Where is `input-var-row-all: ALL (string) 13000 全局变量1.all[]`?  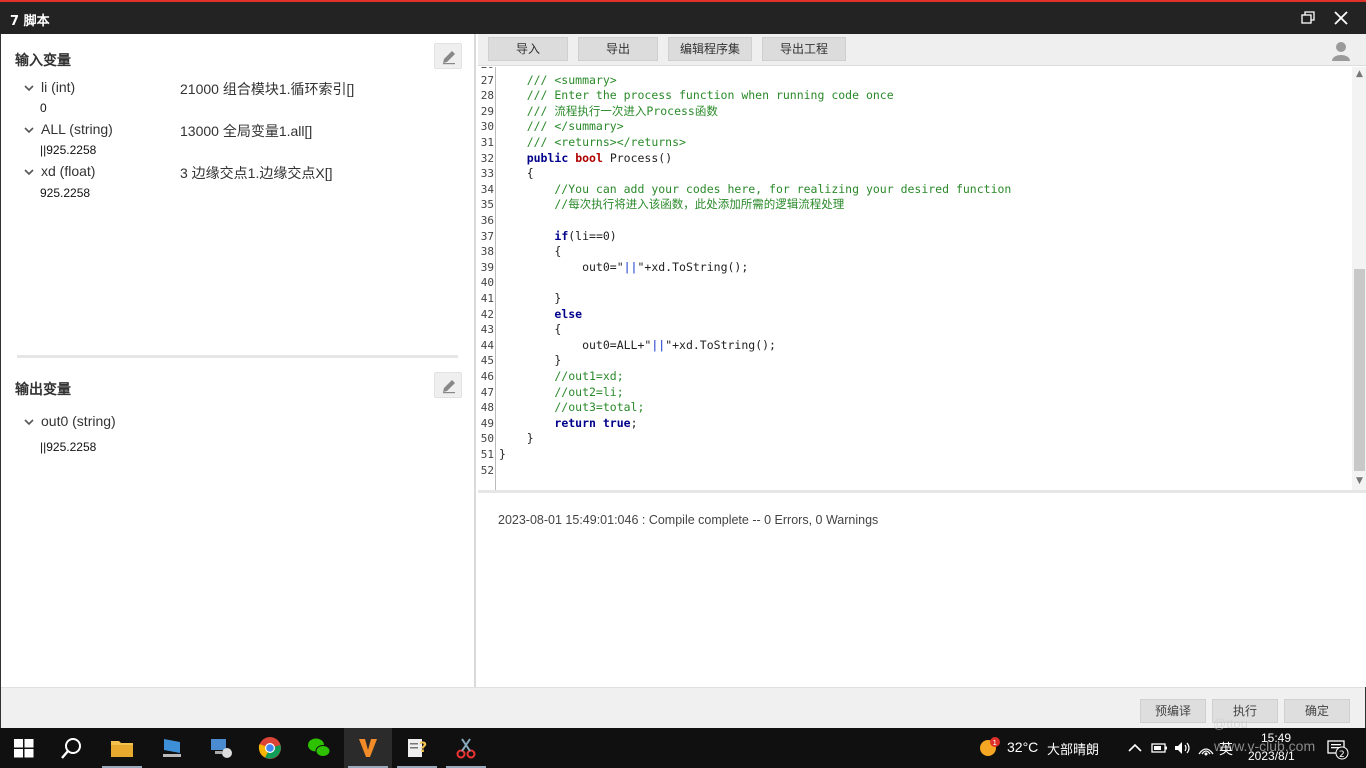
input-var-row-all: ALL (string) 13000 全局变量1.all[] is located at coordinates (241, 131).